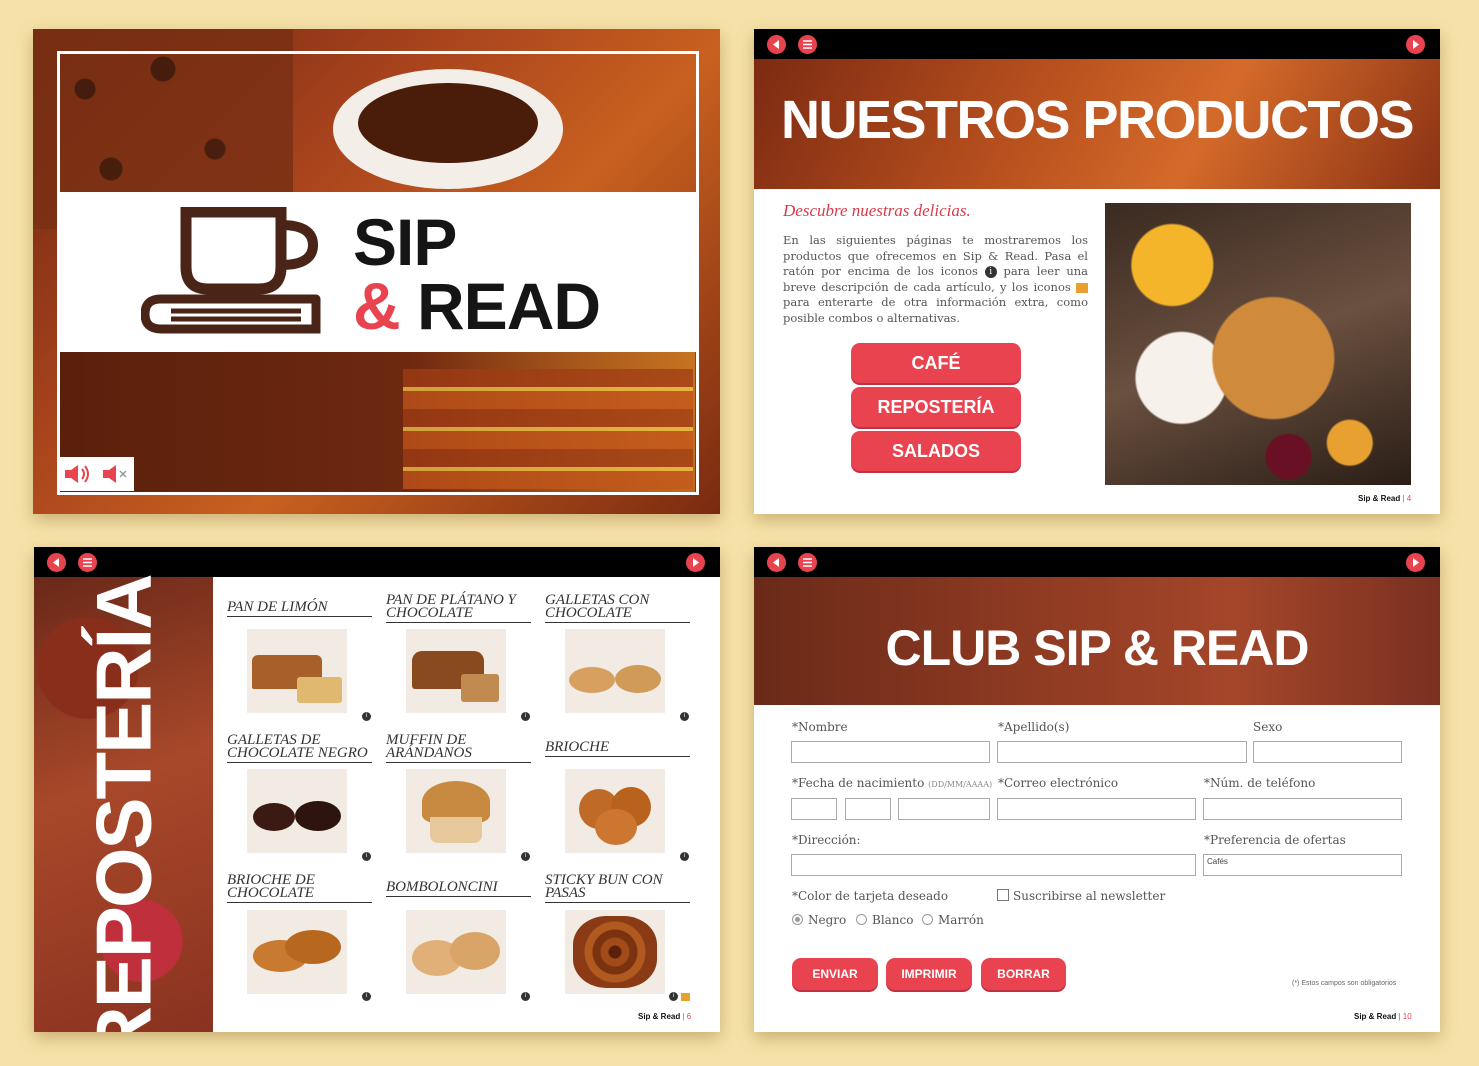  What do you see at coordinates (870, 896) in the screenshot?
I see `color-label: *Color de tarjeta deseado` at bounding box center [870, 896].